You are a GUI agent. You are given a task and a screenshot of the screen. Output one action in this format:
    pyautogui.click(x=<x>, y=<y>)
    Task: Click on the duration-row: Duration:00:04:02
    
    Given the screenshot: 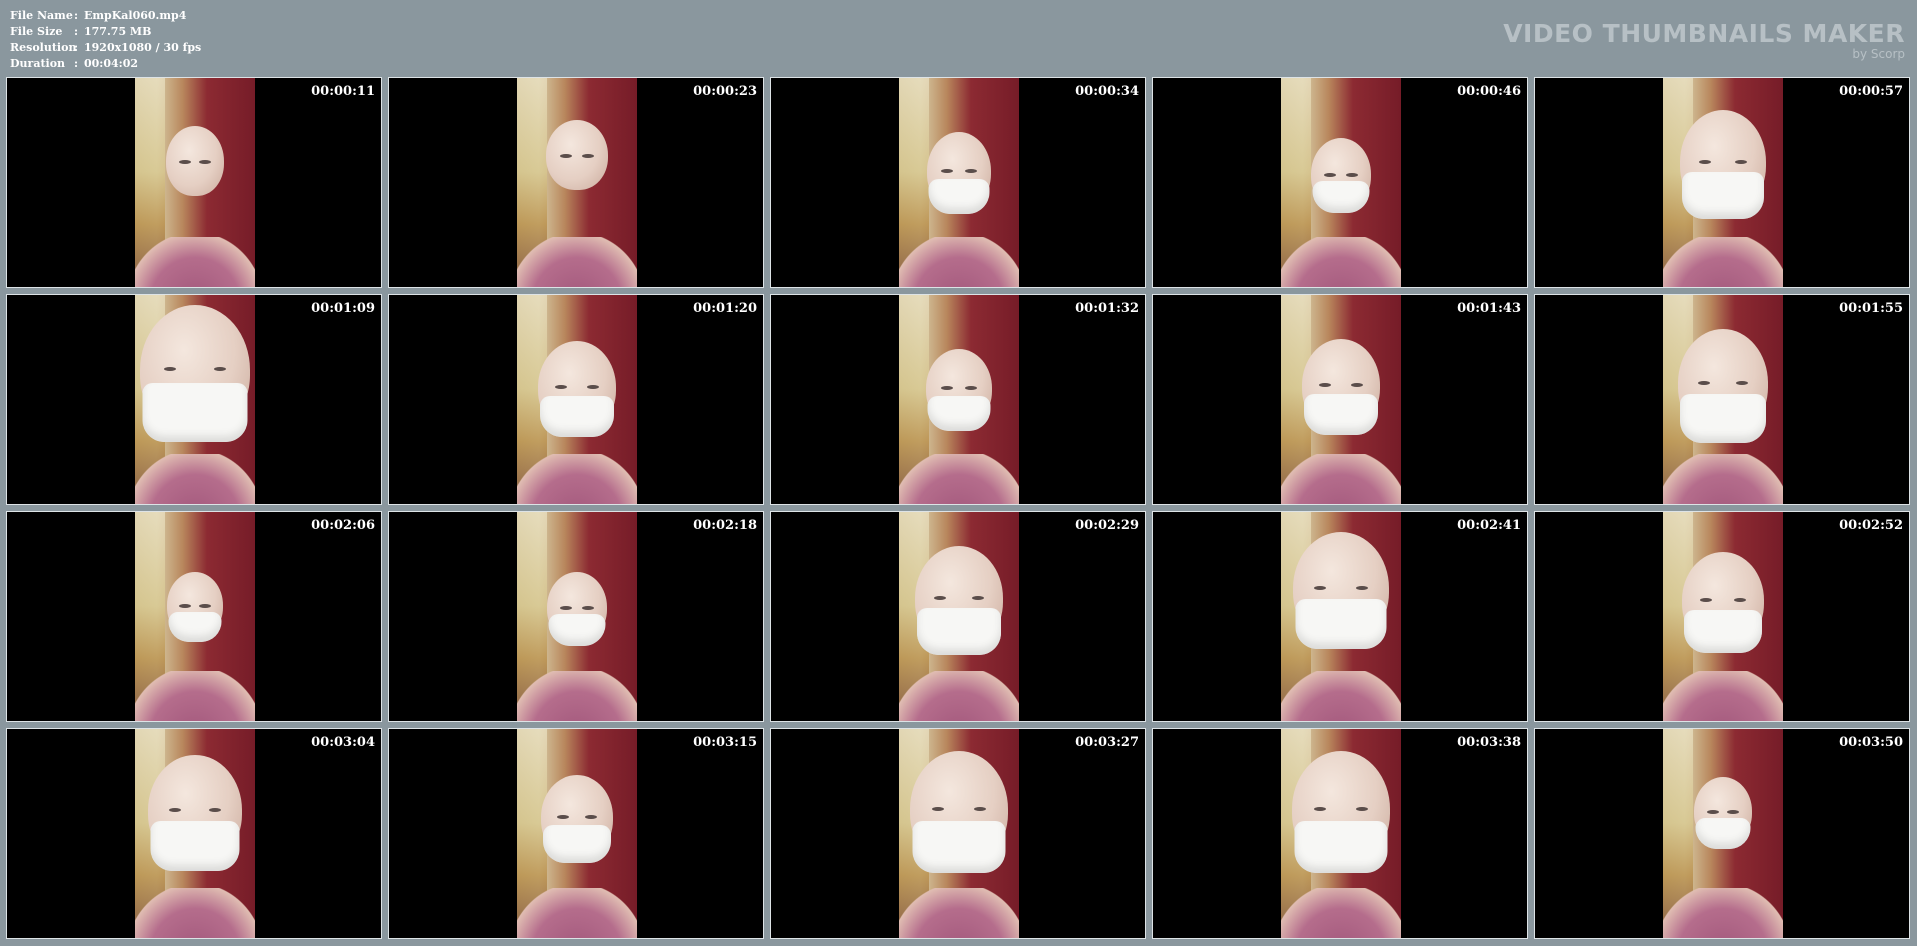 What is the action you would take?
    pyautogui.click(x=74, y=63)
    